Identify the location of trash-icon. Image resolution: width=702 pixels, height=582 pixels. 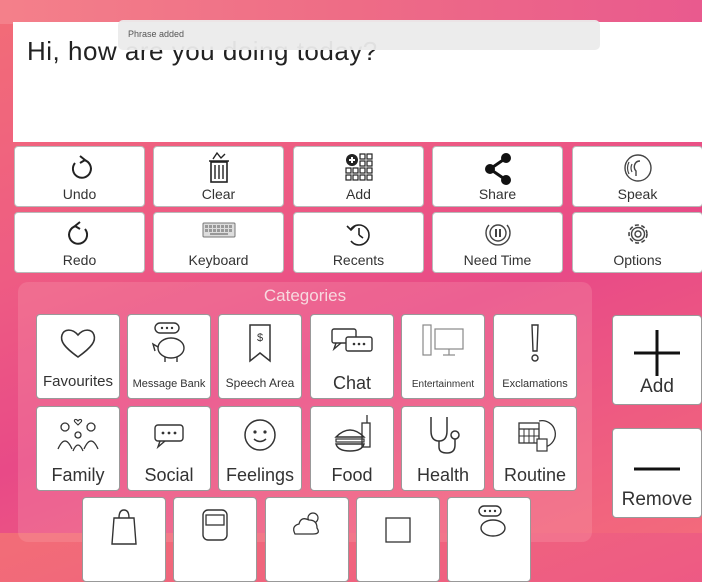
(218, 167).